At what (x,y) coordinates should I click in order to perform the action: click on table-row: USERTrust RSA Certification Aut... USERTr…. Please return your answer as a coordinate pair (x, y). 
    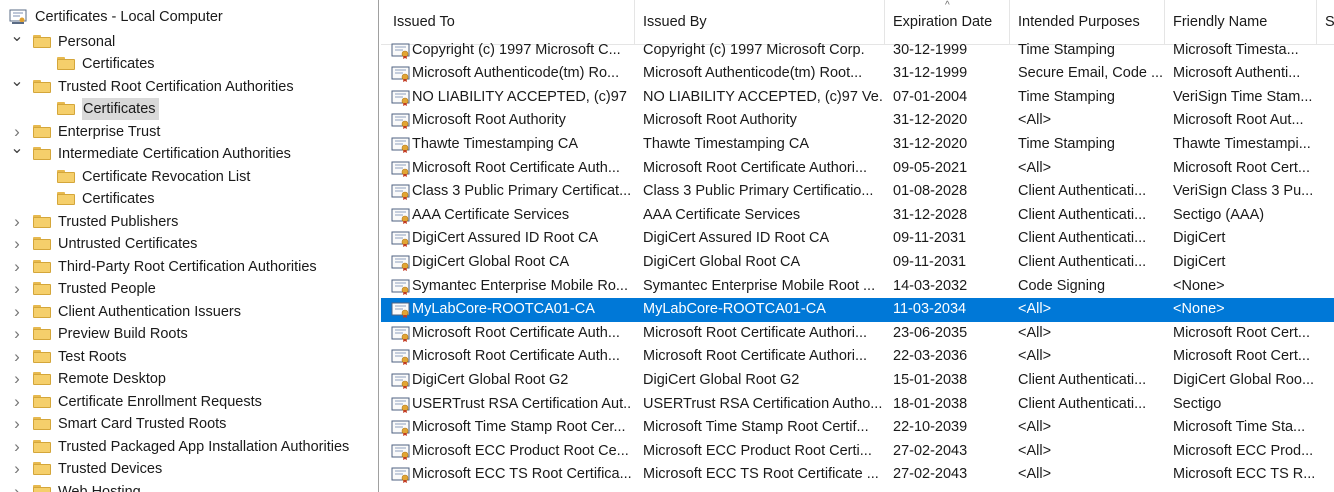
    Looking at the image, I should click on (857, 405).